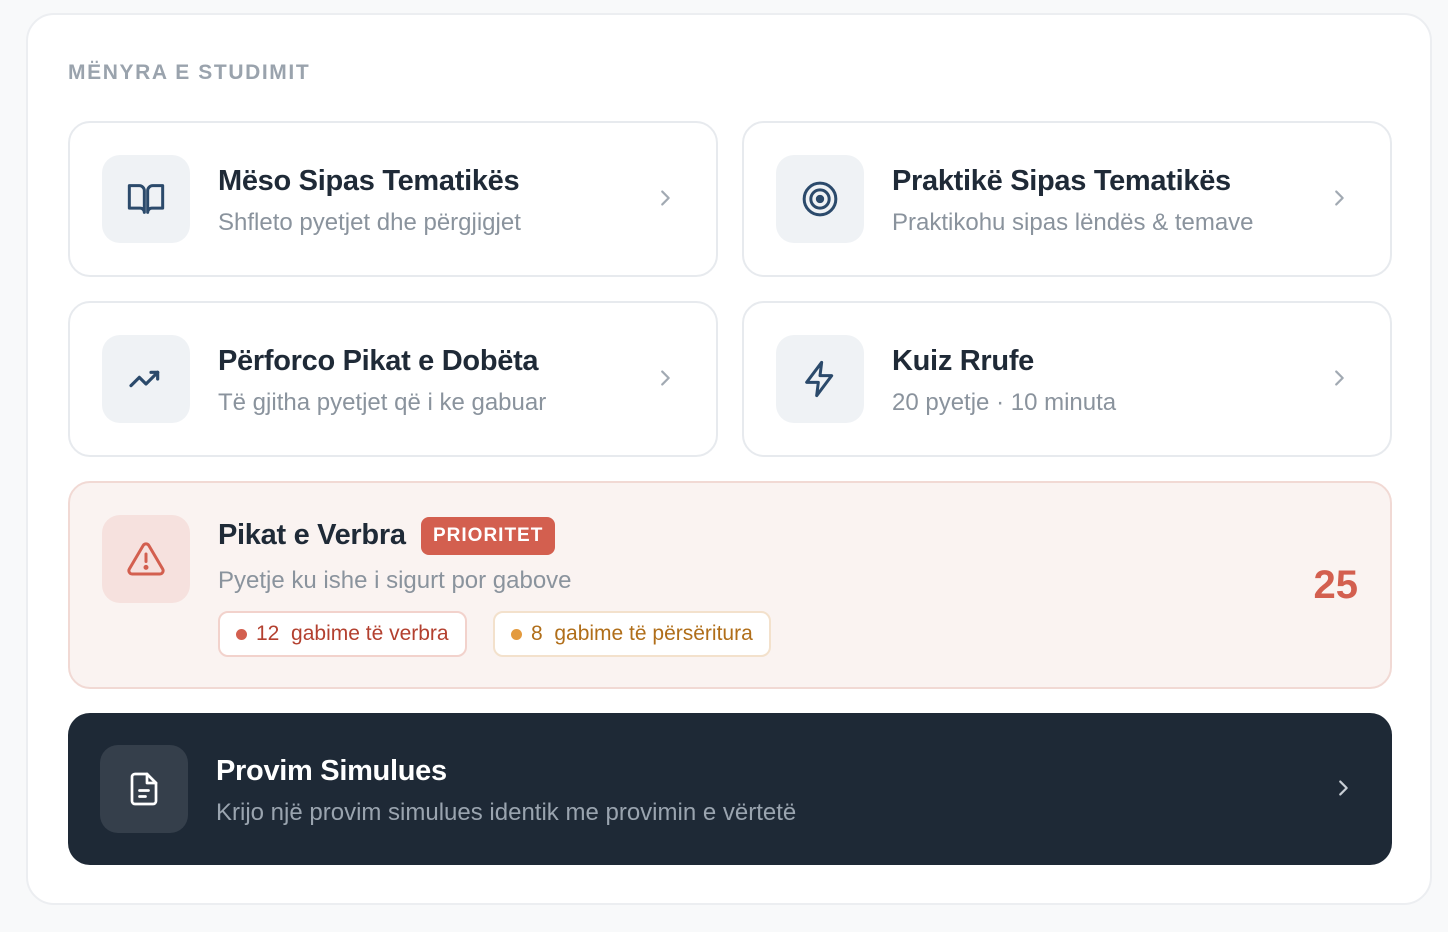  I want to click on lightning-icon, so click(820, 379).